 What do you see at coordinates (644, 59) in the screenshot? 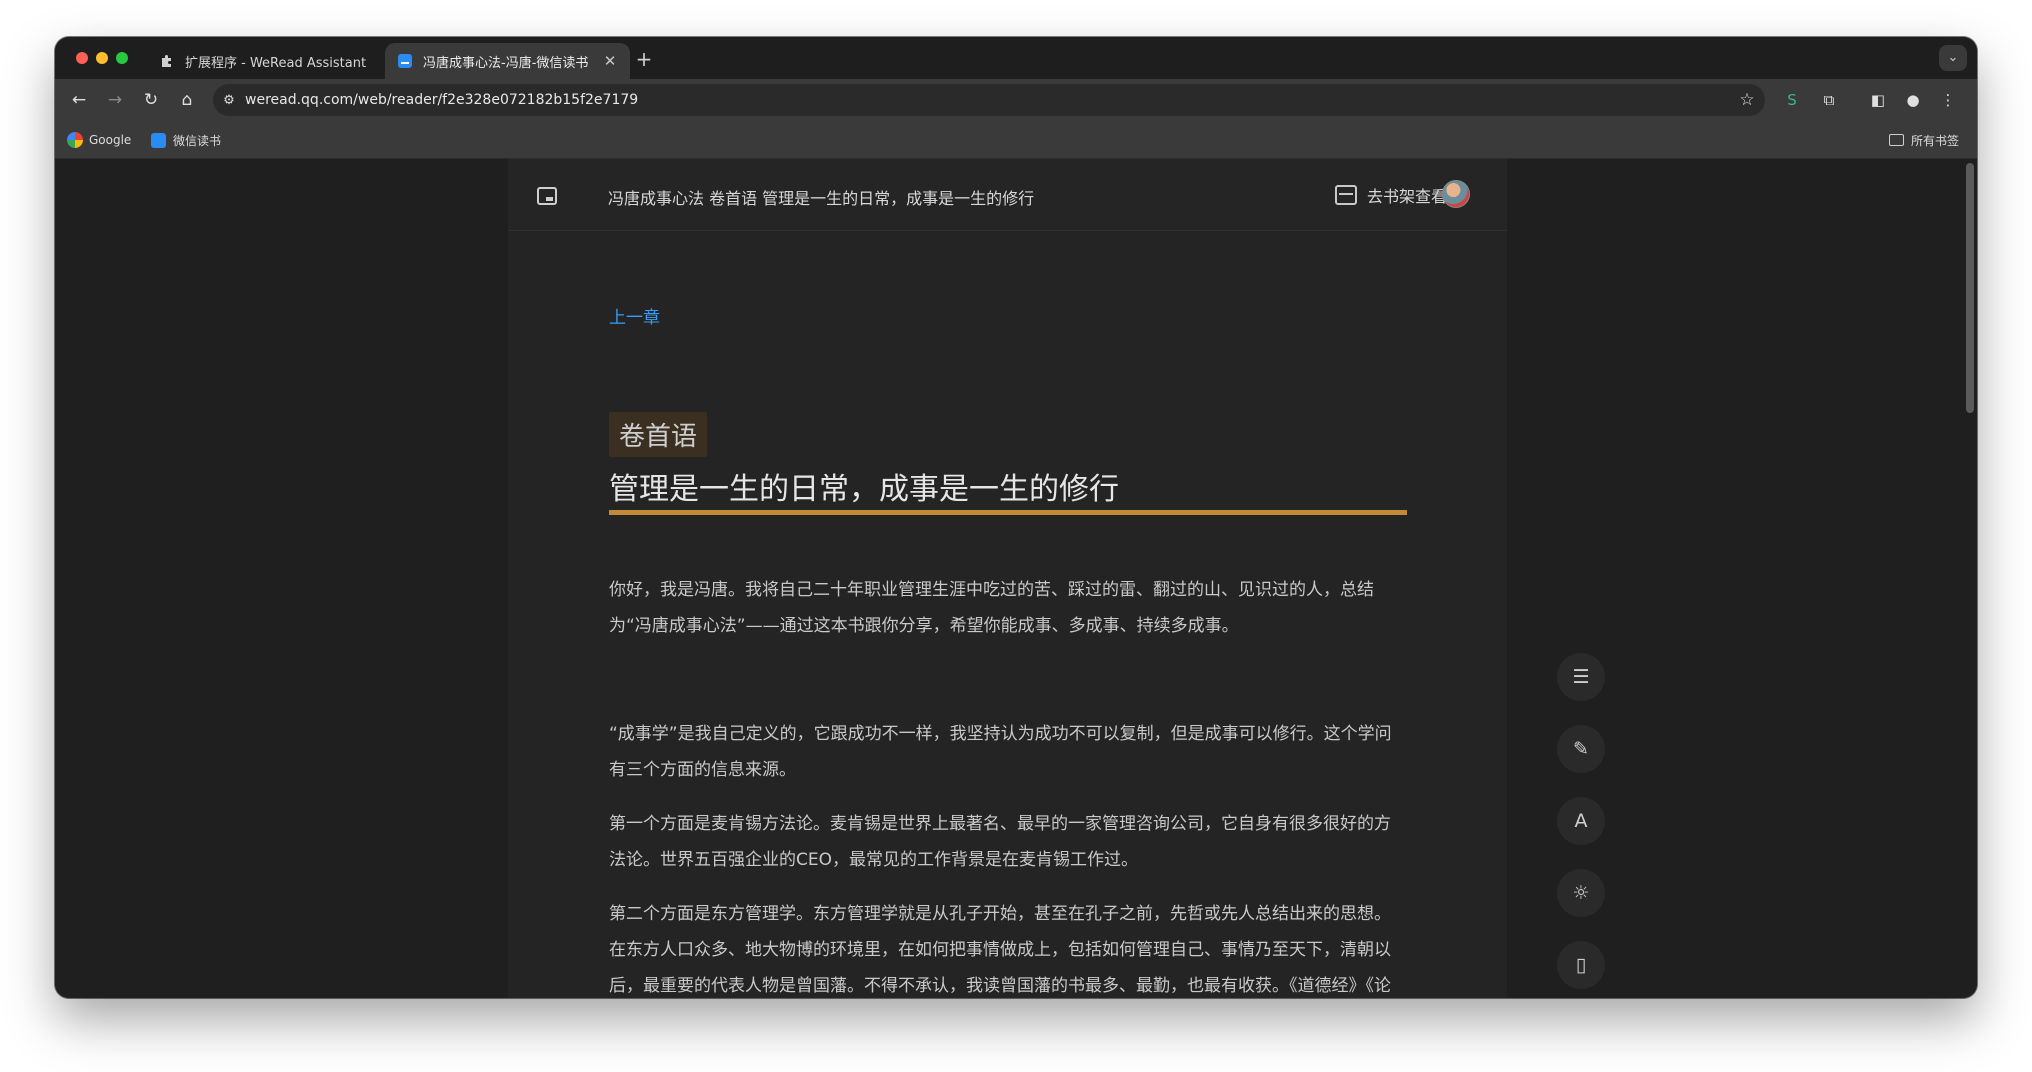
I see `new-tab-button: +` at bounding box center [644, 59].